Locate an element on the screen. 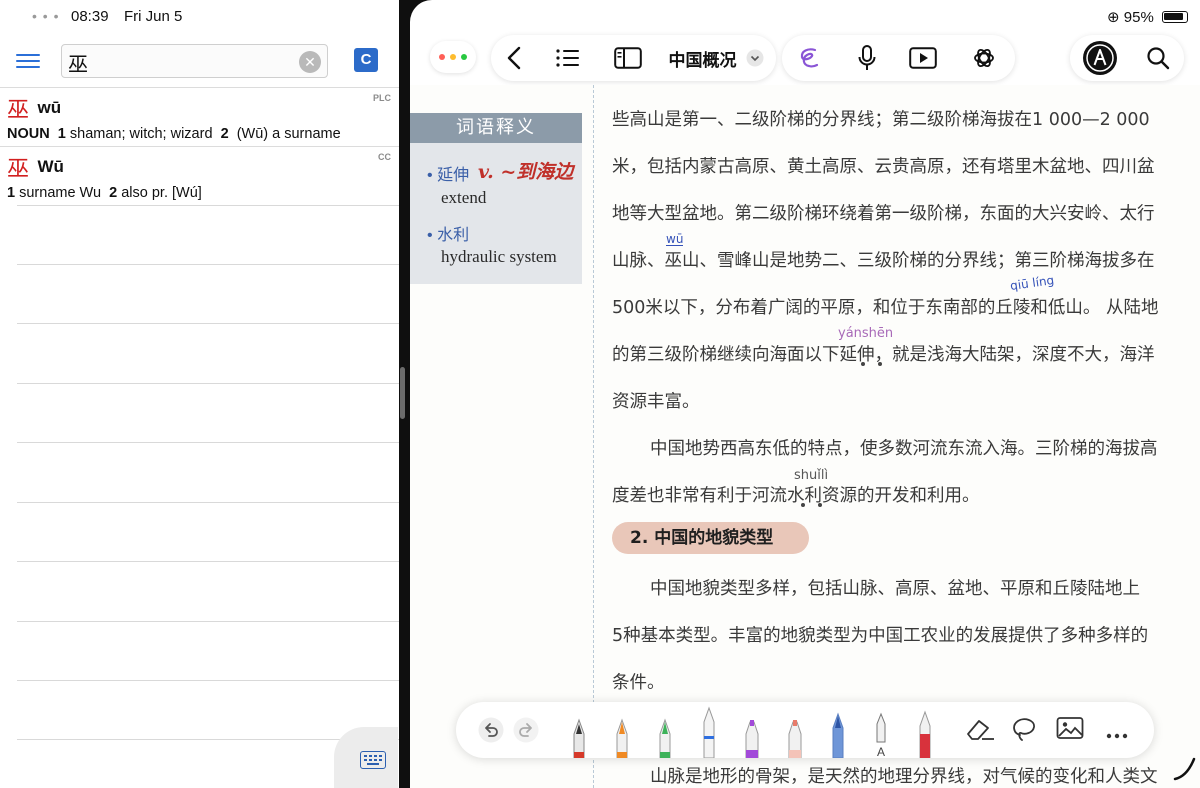  video-play-icon is located at coordinates (923, 58).